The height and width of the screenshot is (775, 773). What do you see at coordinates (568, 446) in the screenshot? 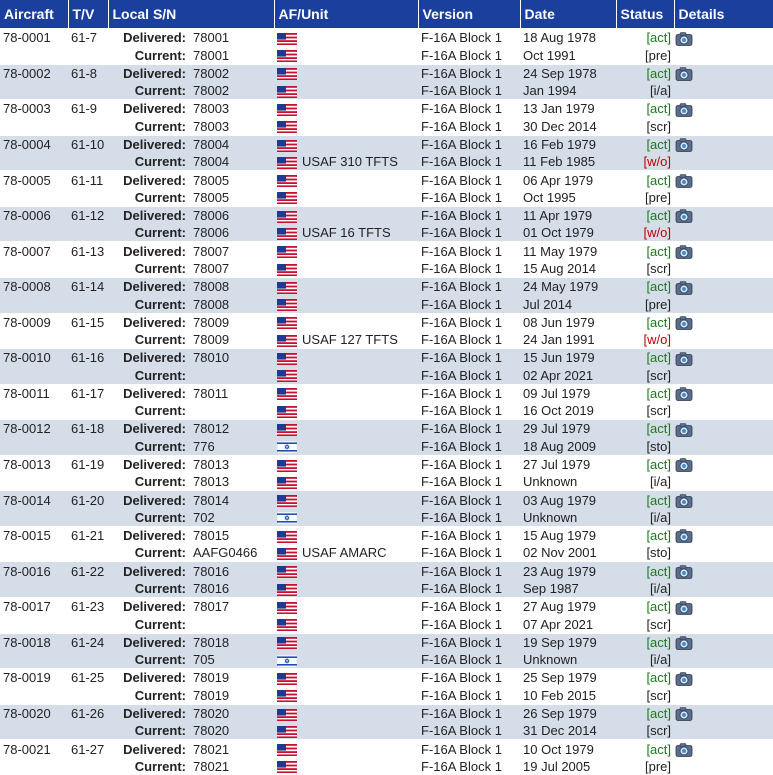
I see `date: 18 Aug 2009` at bounding box center [568, 446].